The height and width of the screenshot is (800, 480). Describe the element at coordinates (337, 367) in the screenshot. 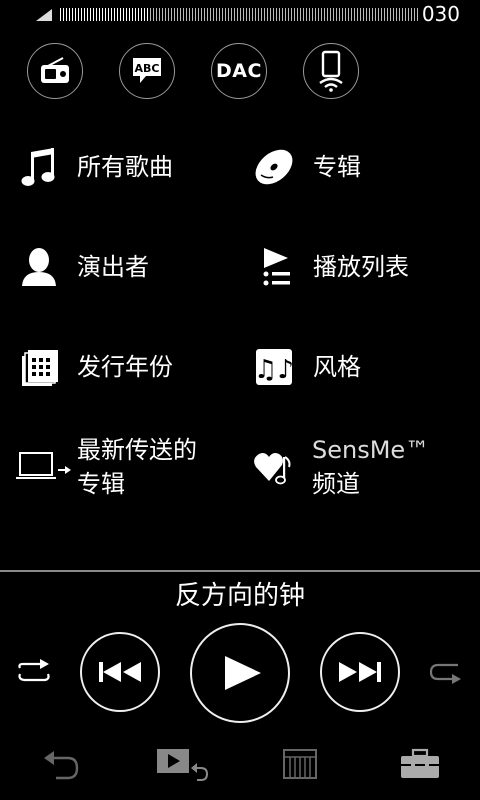

I see `genre-label: 风格` at that location.